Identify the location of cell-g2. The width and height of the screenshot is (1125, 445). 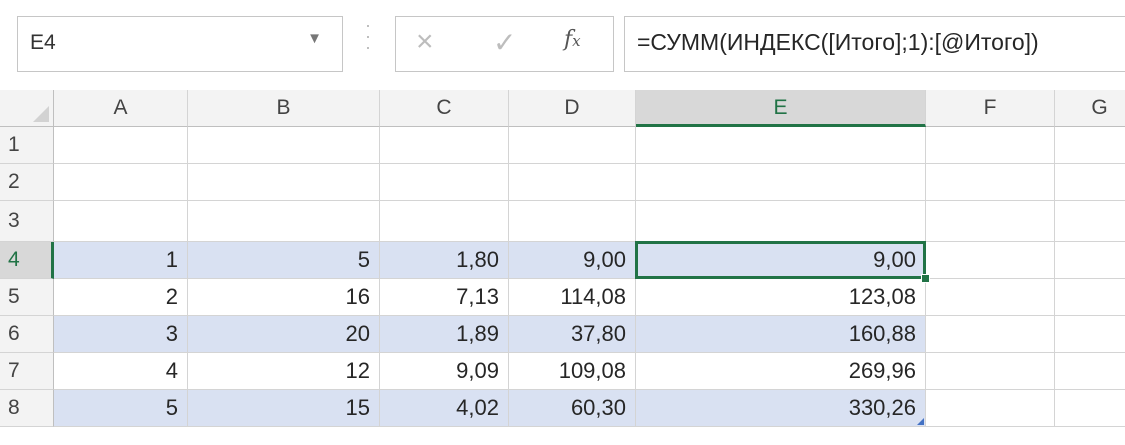
(1090, 182).